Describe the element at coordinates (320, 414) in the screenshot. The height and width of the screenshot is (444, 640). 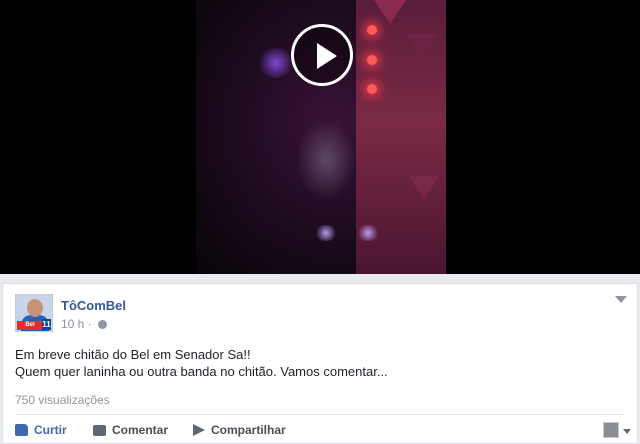
I see `divider` at that location.